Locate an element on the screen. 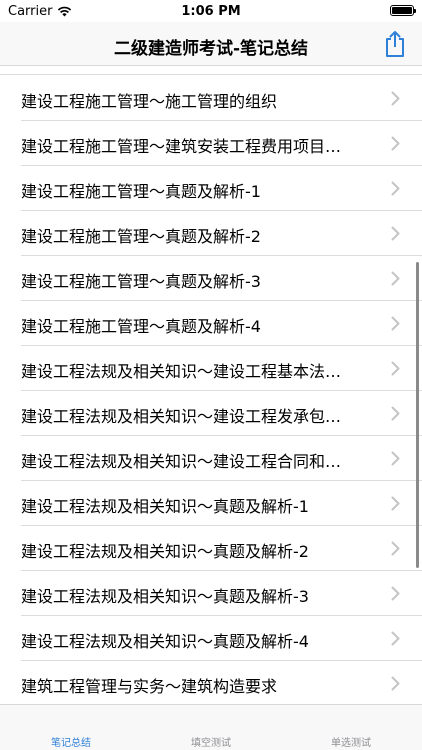 This screenshot has width=422, height=750. tab-single-choice-test: 单选测试 is located at coordinates (351, 741).